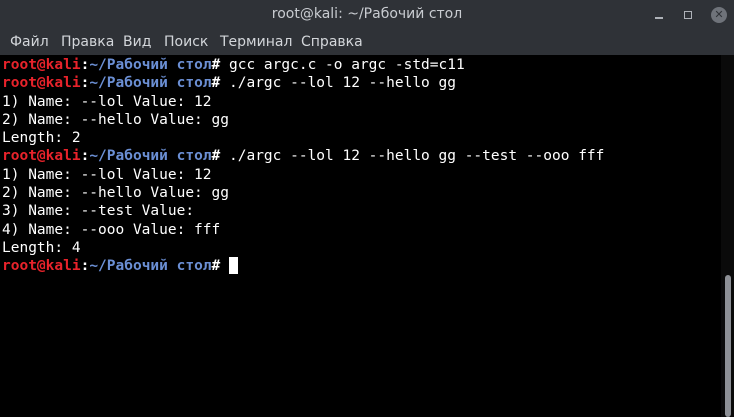 Image resolution: width=734 pixels, height=417 pixels. Describe the element at coordinates (256, 42) in the screenshot. I see `menu-terminal: Терминал` at that location.